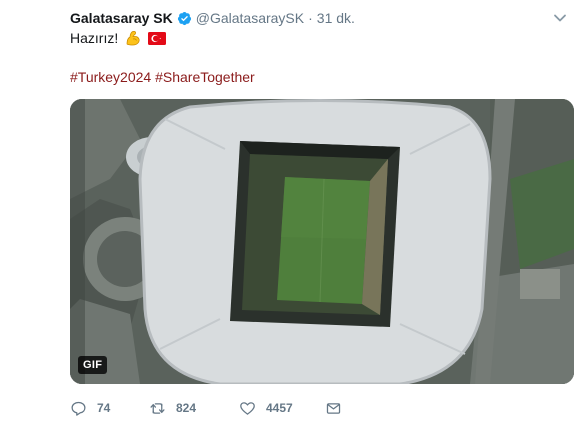 This screenshot has height=422, width=583. What do you see at coordinates (78, 408) in the screenshot?
I see `reply-icon` at bounding box center [78, 408].